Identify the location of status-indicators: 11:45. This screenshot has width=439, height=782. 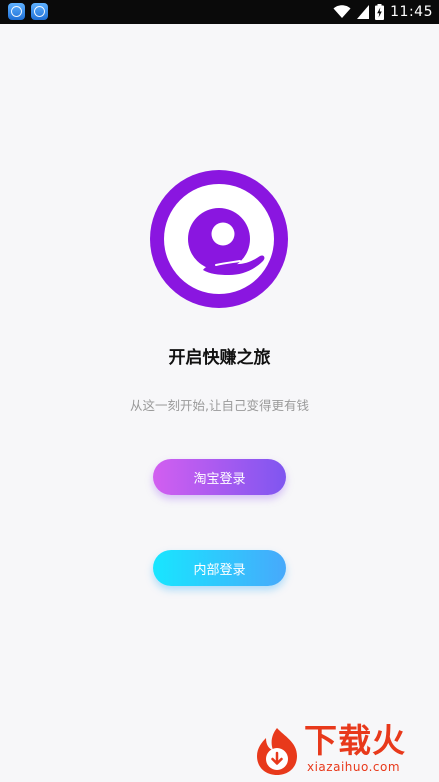
(383, 12).